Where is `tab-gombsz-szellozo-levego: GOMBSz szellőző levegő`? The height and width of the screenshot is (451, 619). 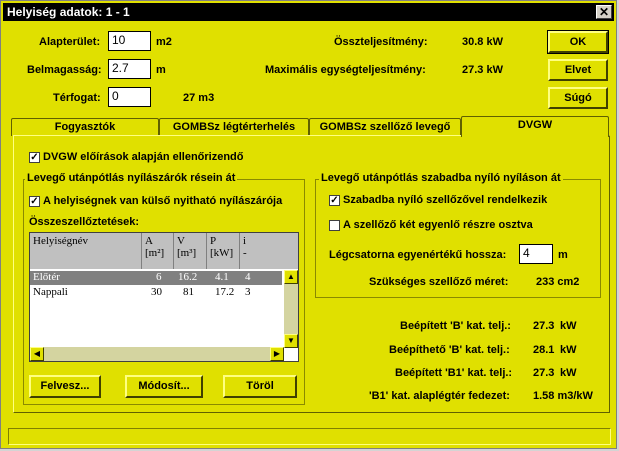 tab-gombsz-szellozo-levego: GOMBSz szellőző levegő is located at coordinates (385, 127).